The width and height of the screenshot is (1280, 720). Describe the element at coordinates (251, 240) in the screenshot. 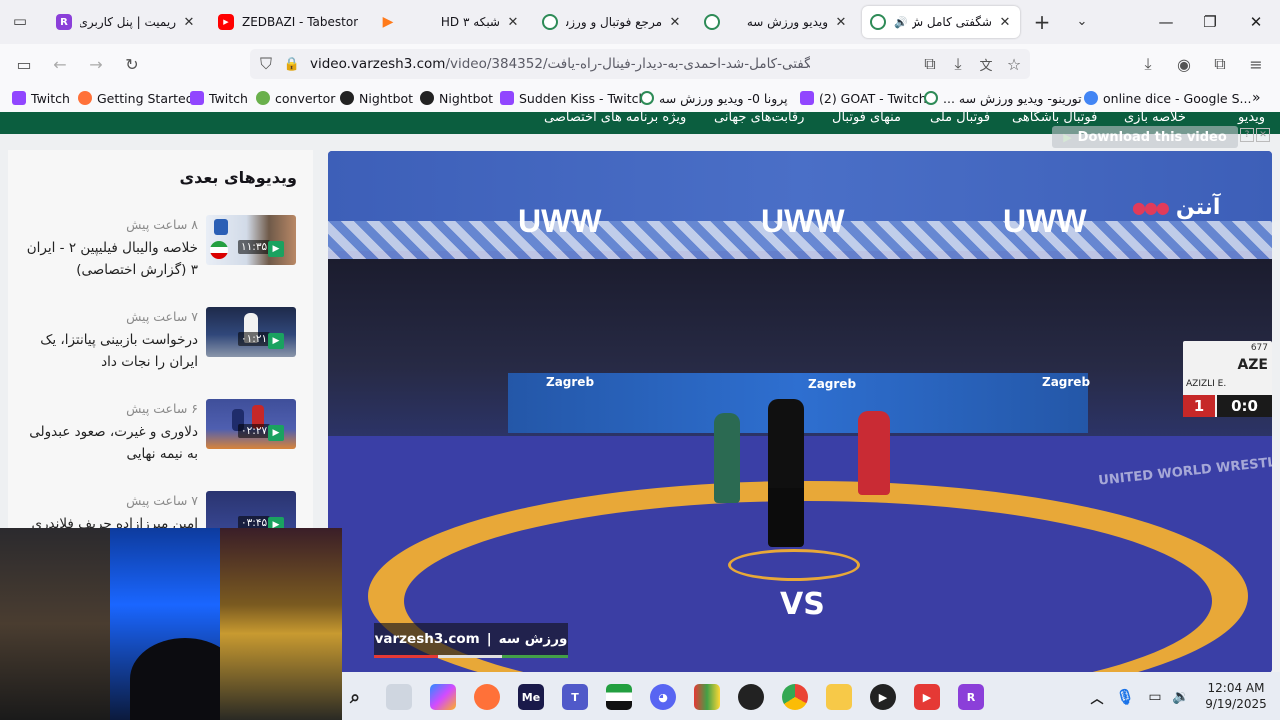

I see `video-thumbnail: ۱۱:۳۵ ▶` at that location.